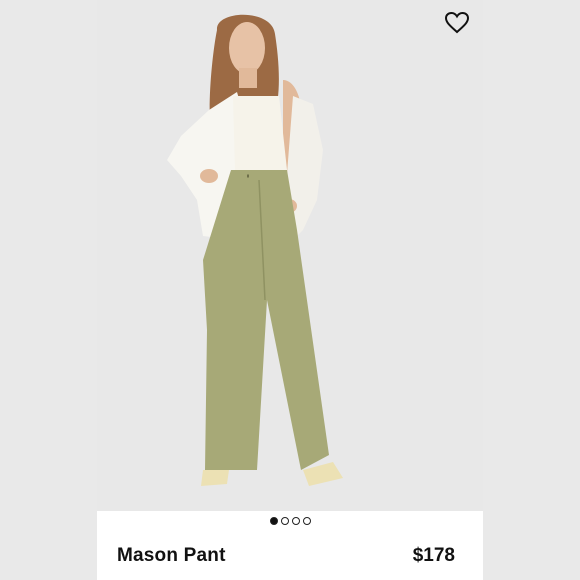 The image size is (580, 580). Describe the element at coordinates (433, 555) in the screenshot. I see `product-price: $178` at that location.